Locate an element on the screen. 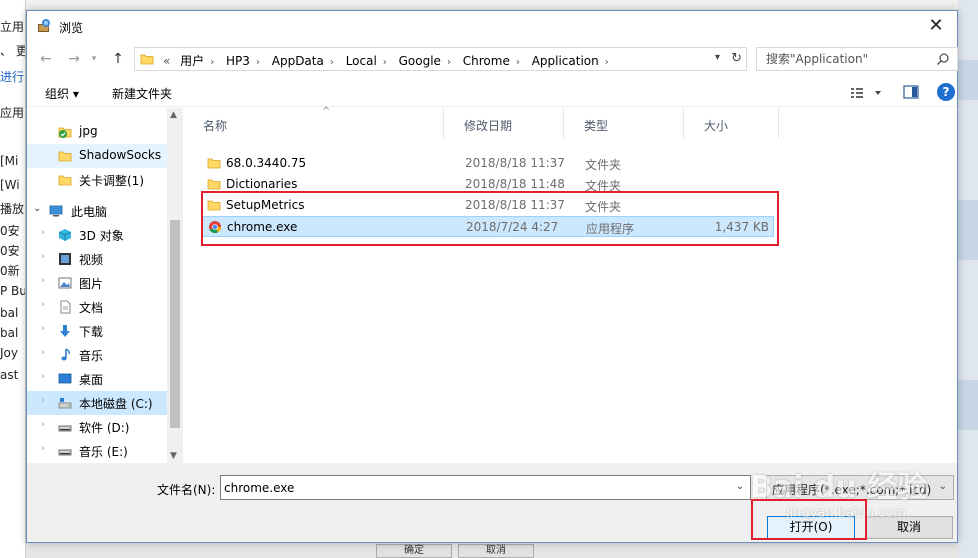 Image resolution: width=978 pixels, height=558 pixels. address-dropdown-icon: ▾ is located at coordinates (717, 57).